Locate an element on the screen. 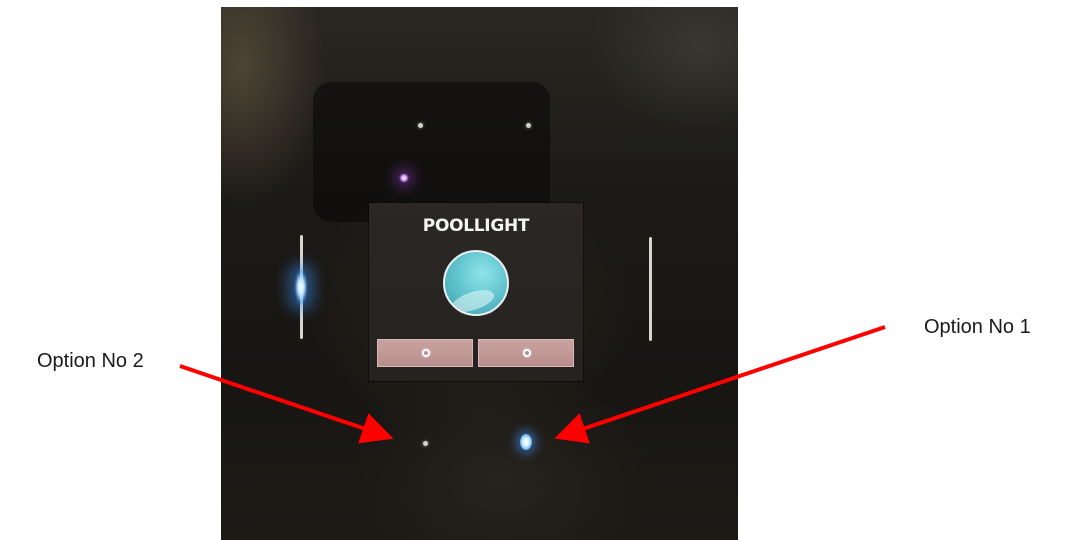 The width and height of the screenshot is (1075, 540). pool-light-circle-icon is located at coordinates (476, 283).